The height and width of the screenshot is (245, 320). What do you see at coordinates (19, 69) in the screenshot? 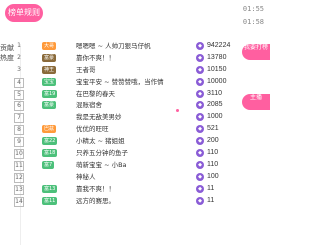
I see `rank-number: 3` at bounding box center [19, 69].